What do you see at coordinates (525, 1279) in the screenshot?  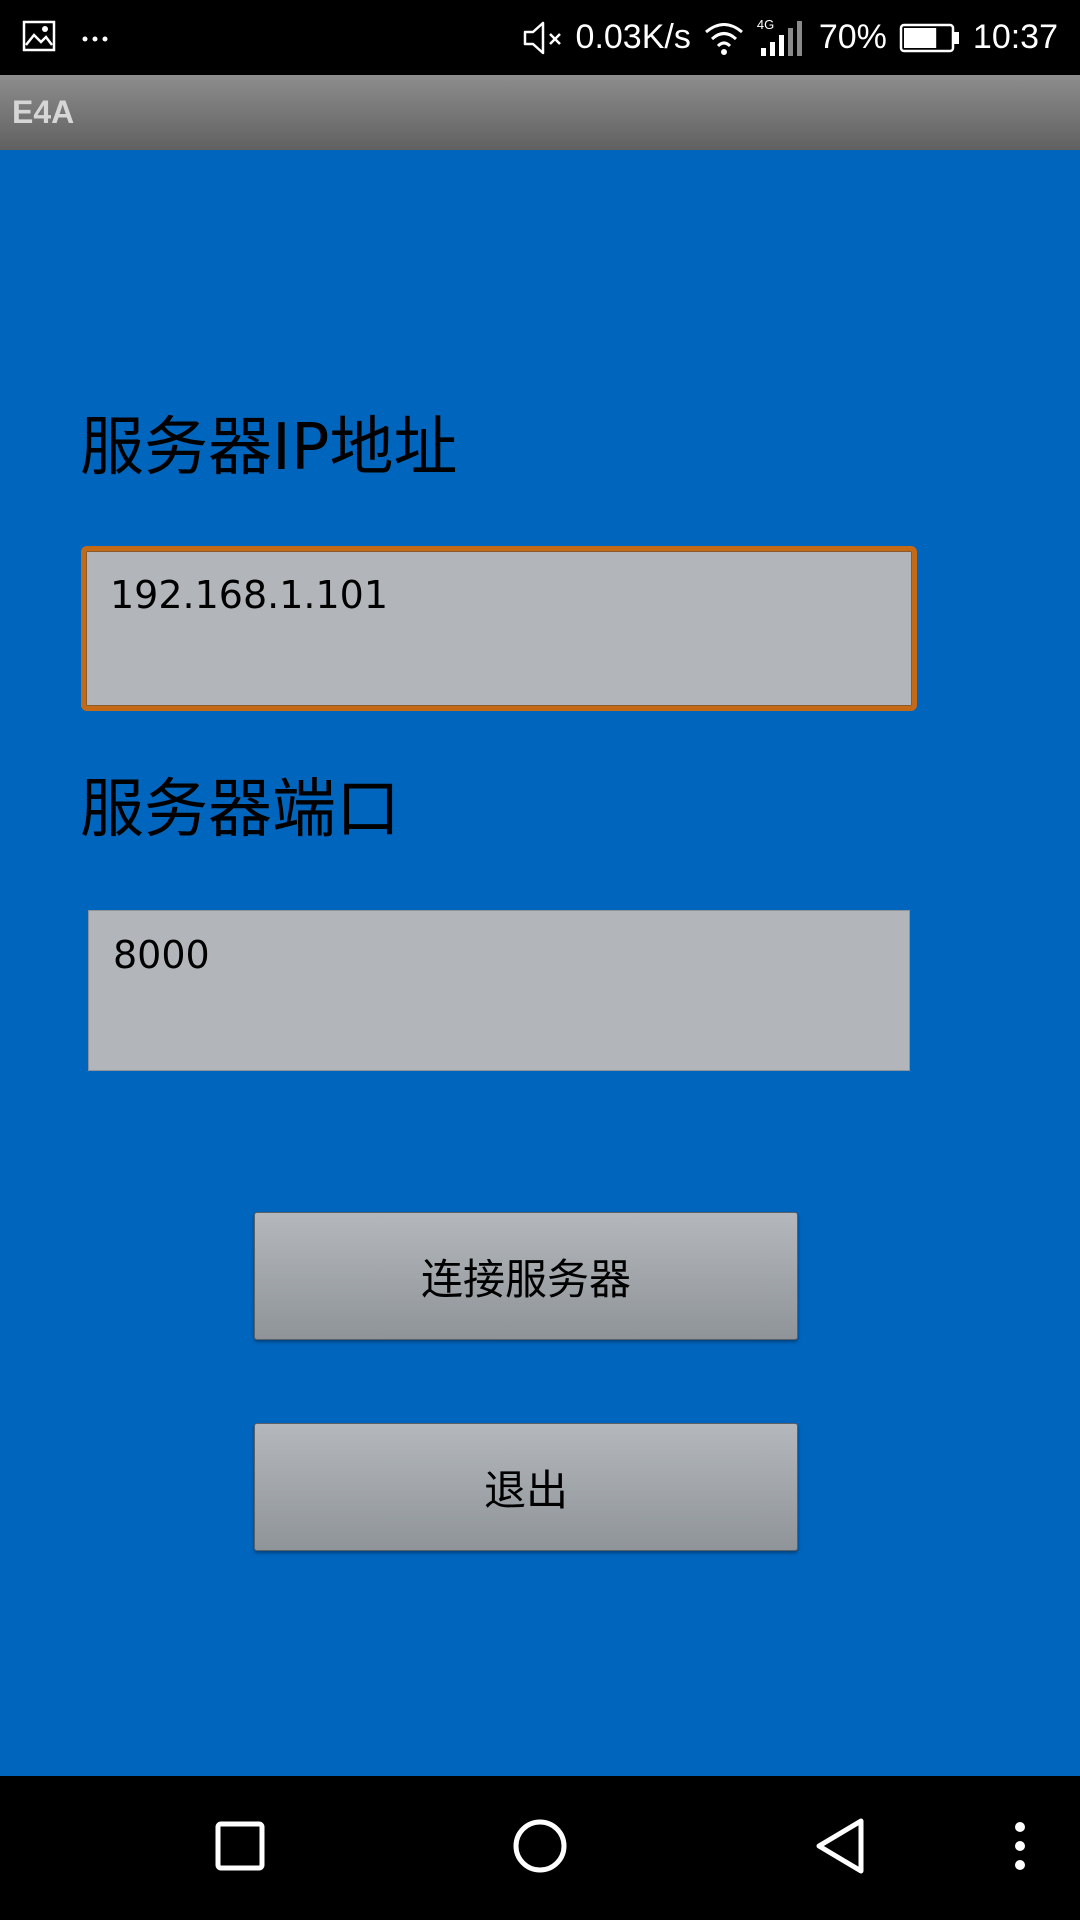 I see `connect-server-button-label: 连接服务器` at bounding box center [525, 1279].